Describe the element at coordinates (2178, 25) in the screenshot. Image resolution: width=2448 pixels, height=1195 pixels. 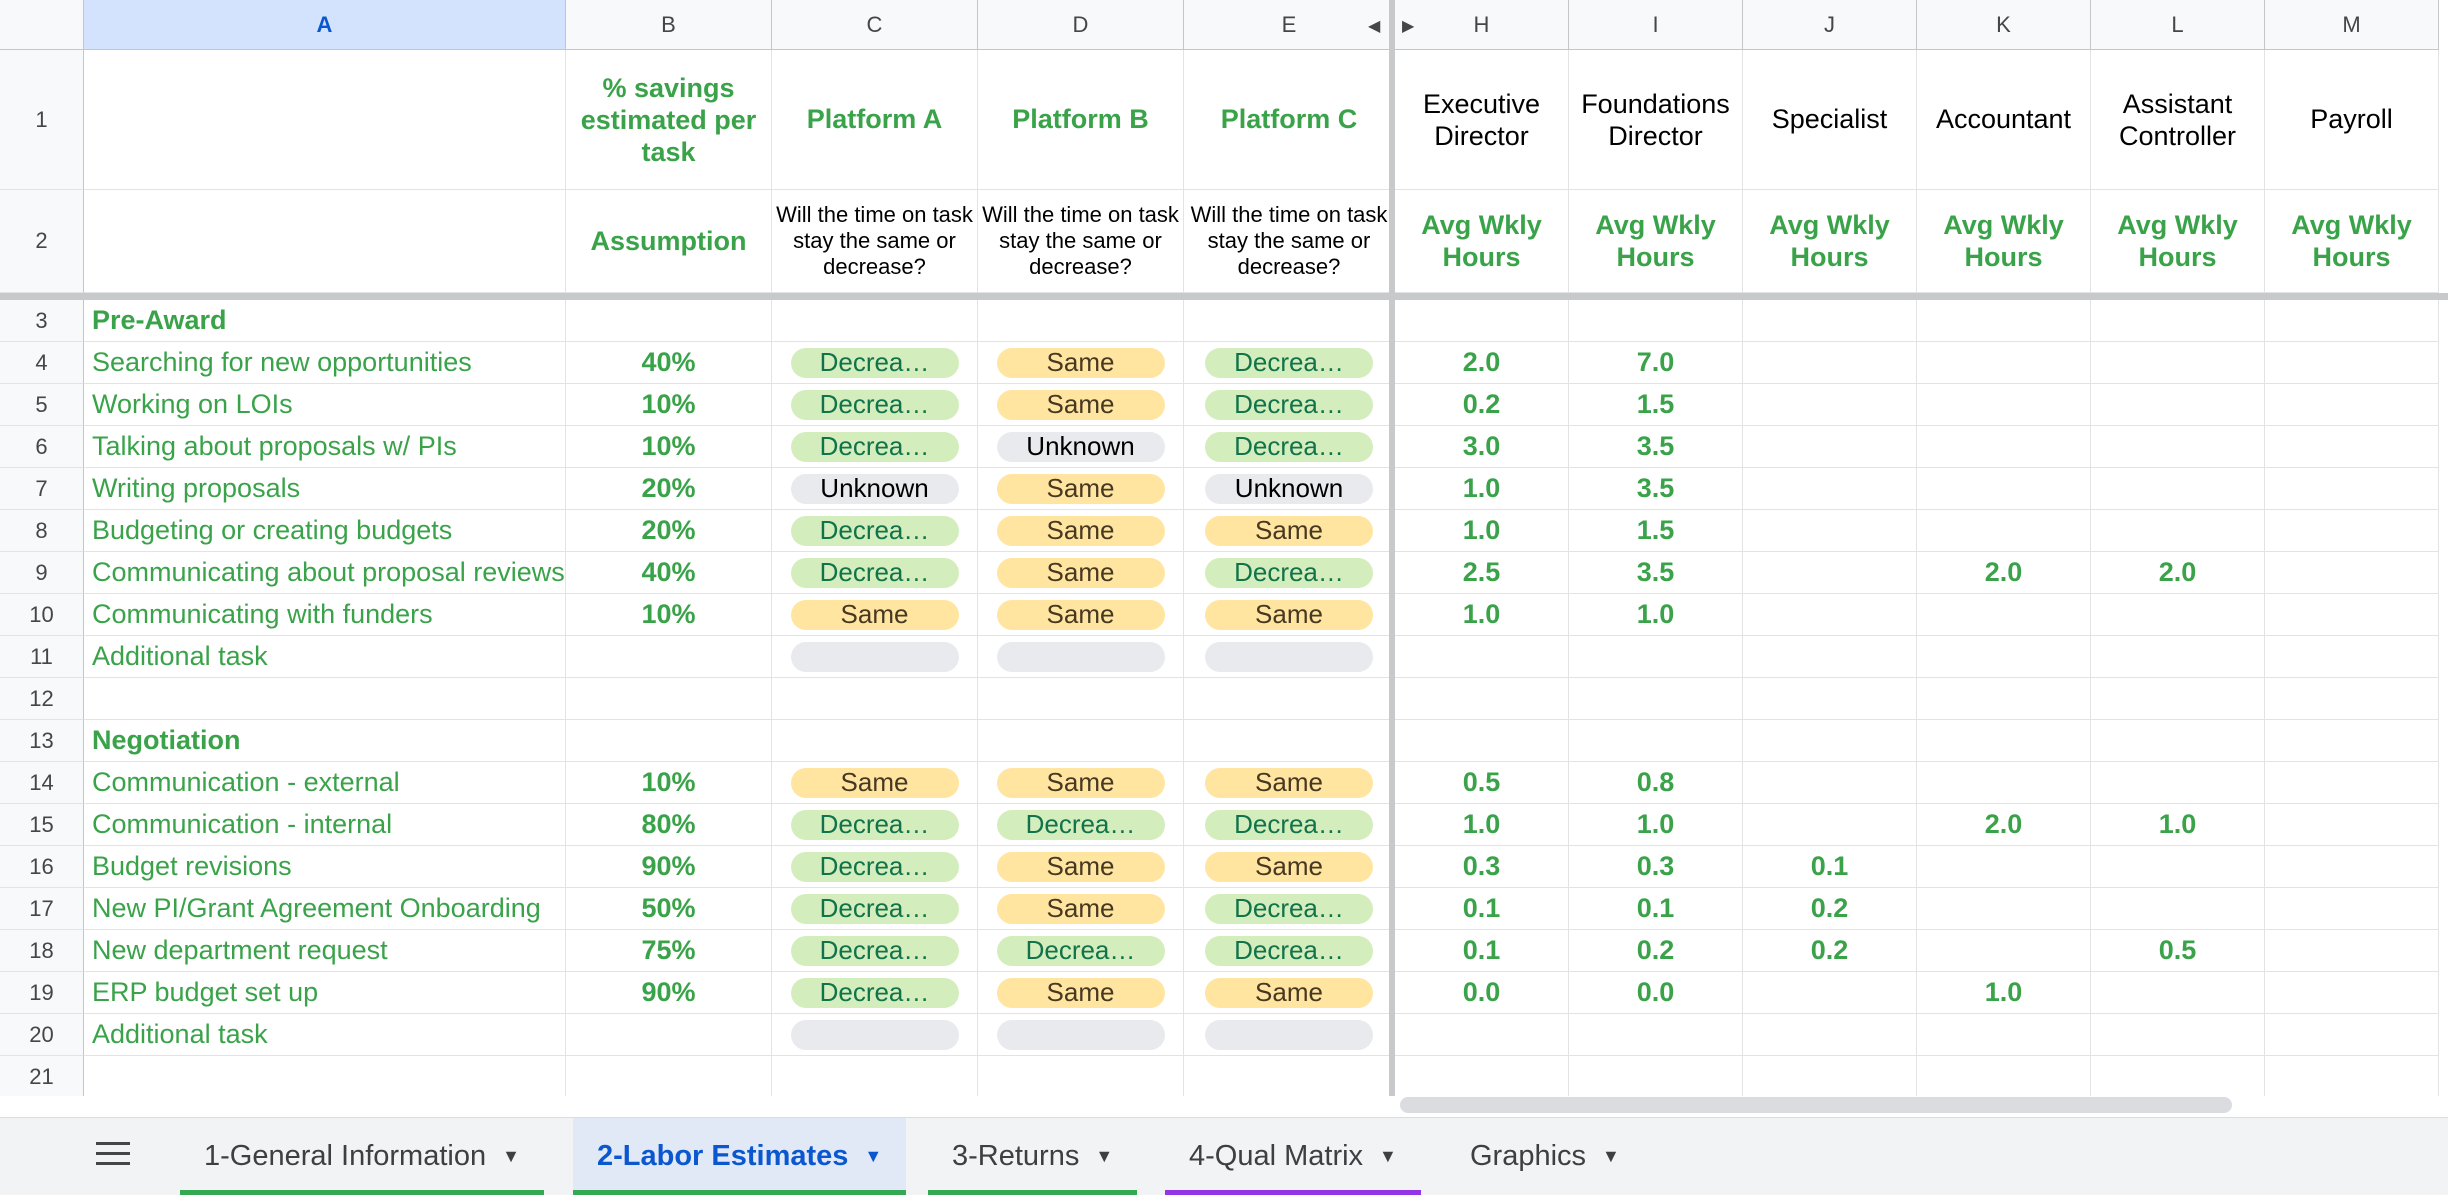
I see `column-header-l: L` at that location.